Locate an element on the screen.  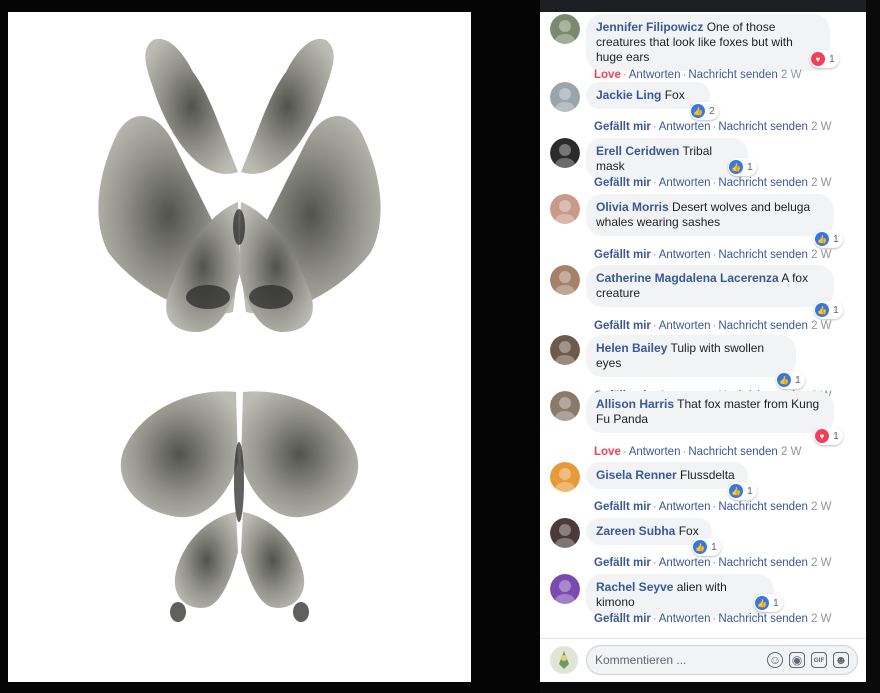
heart-icon: ♥ is located at coordinates (818, 59).